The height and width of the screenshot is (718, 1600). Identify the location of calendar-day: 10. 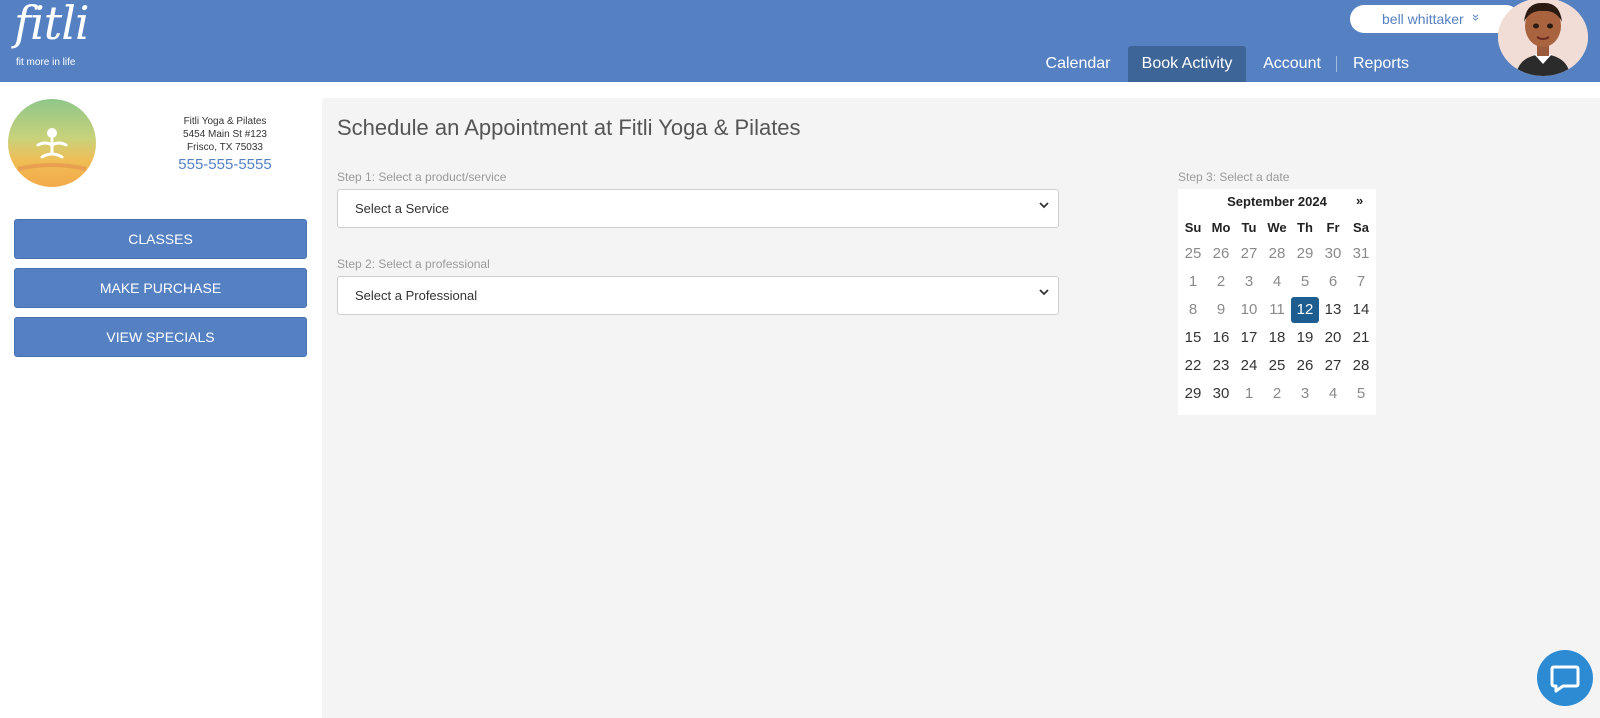
(1249, 310).